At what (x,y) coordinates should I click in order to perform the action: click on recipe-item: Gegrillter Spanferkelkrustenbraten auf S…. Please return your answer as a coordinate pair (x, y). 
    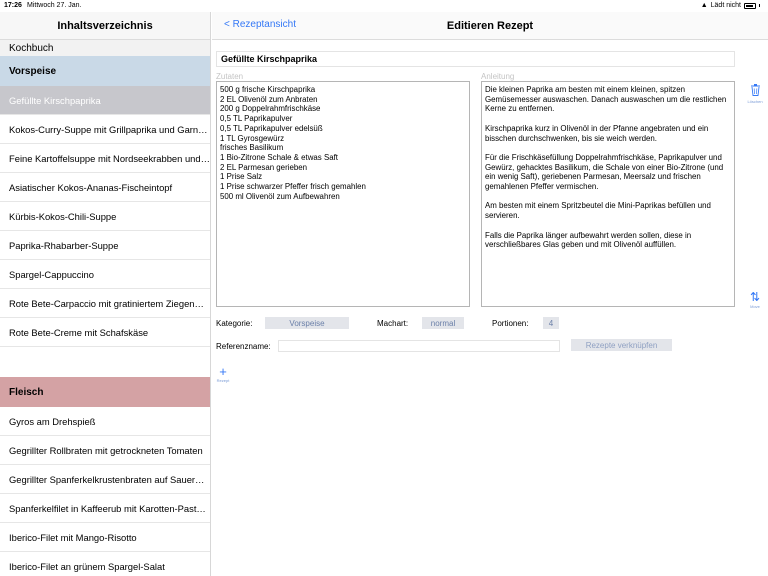
    Looking at the image, I should click on (105, 479).